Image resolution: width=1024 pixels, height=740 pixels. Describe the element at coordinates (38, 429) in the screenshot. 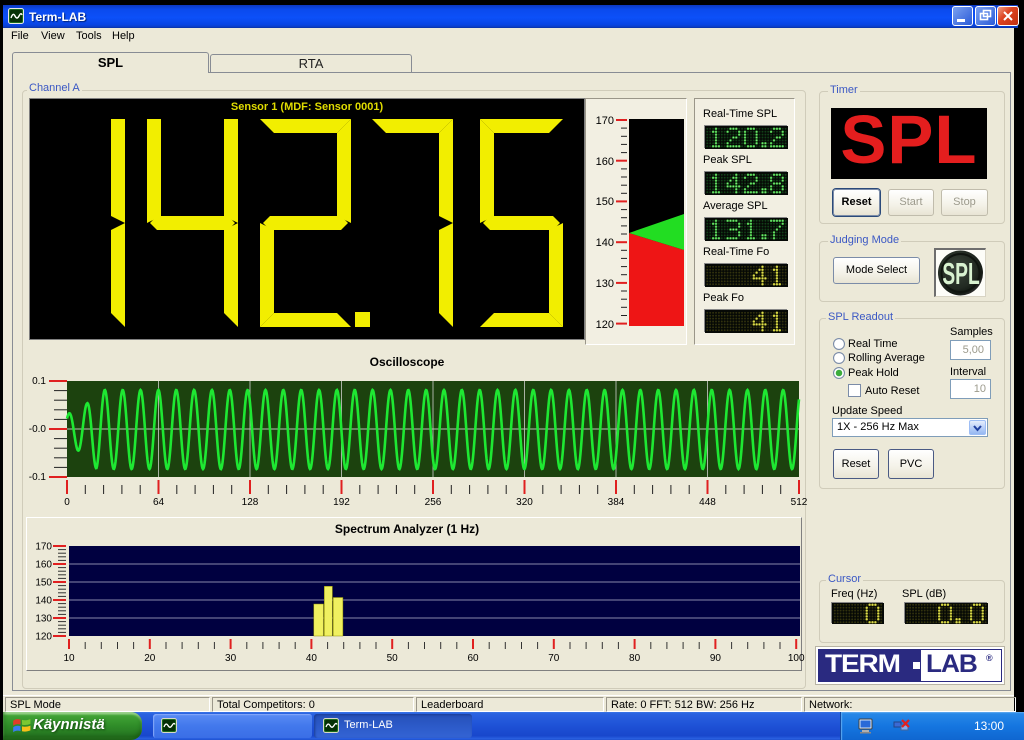

I see `svg-text: -0.0` at that location.